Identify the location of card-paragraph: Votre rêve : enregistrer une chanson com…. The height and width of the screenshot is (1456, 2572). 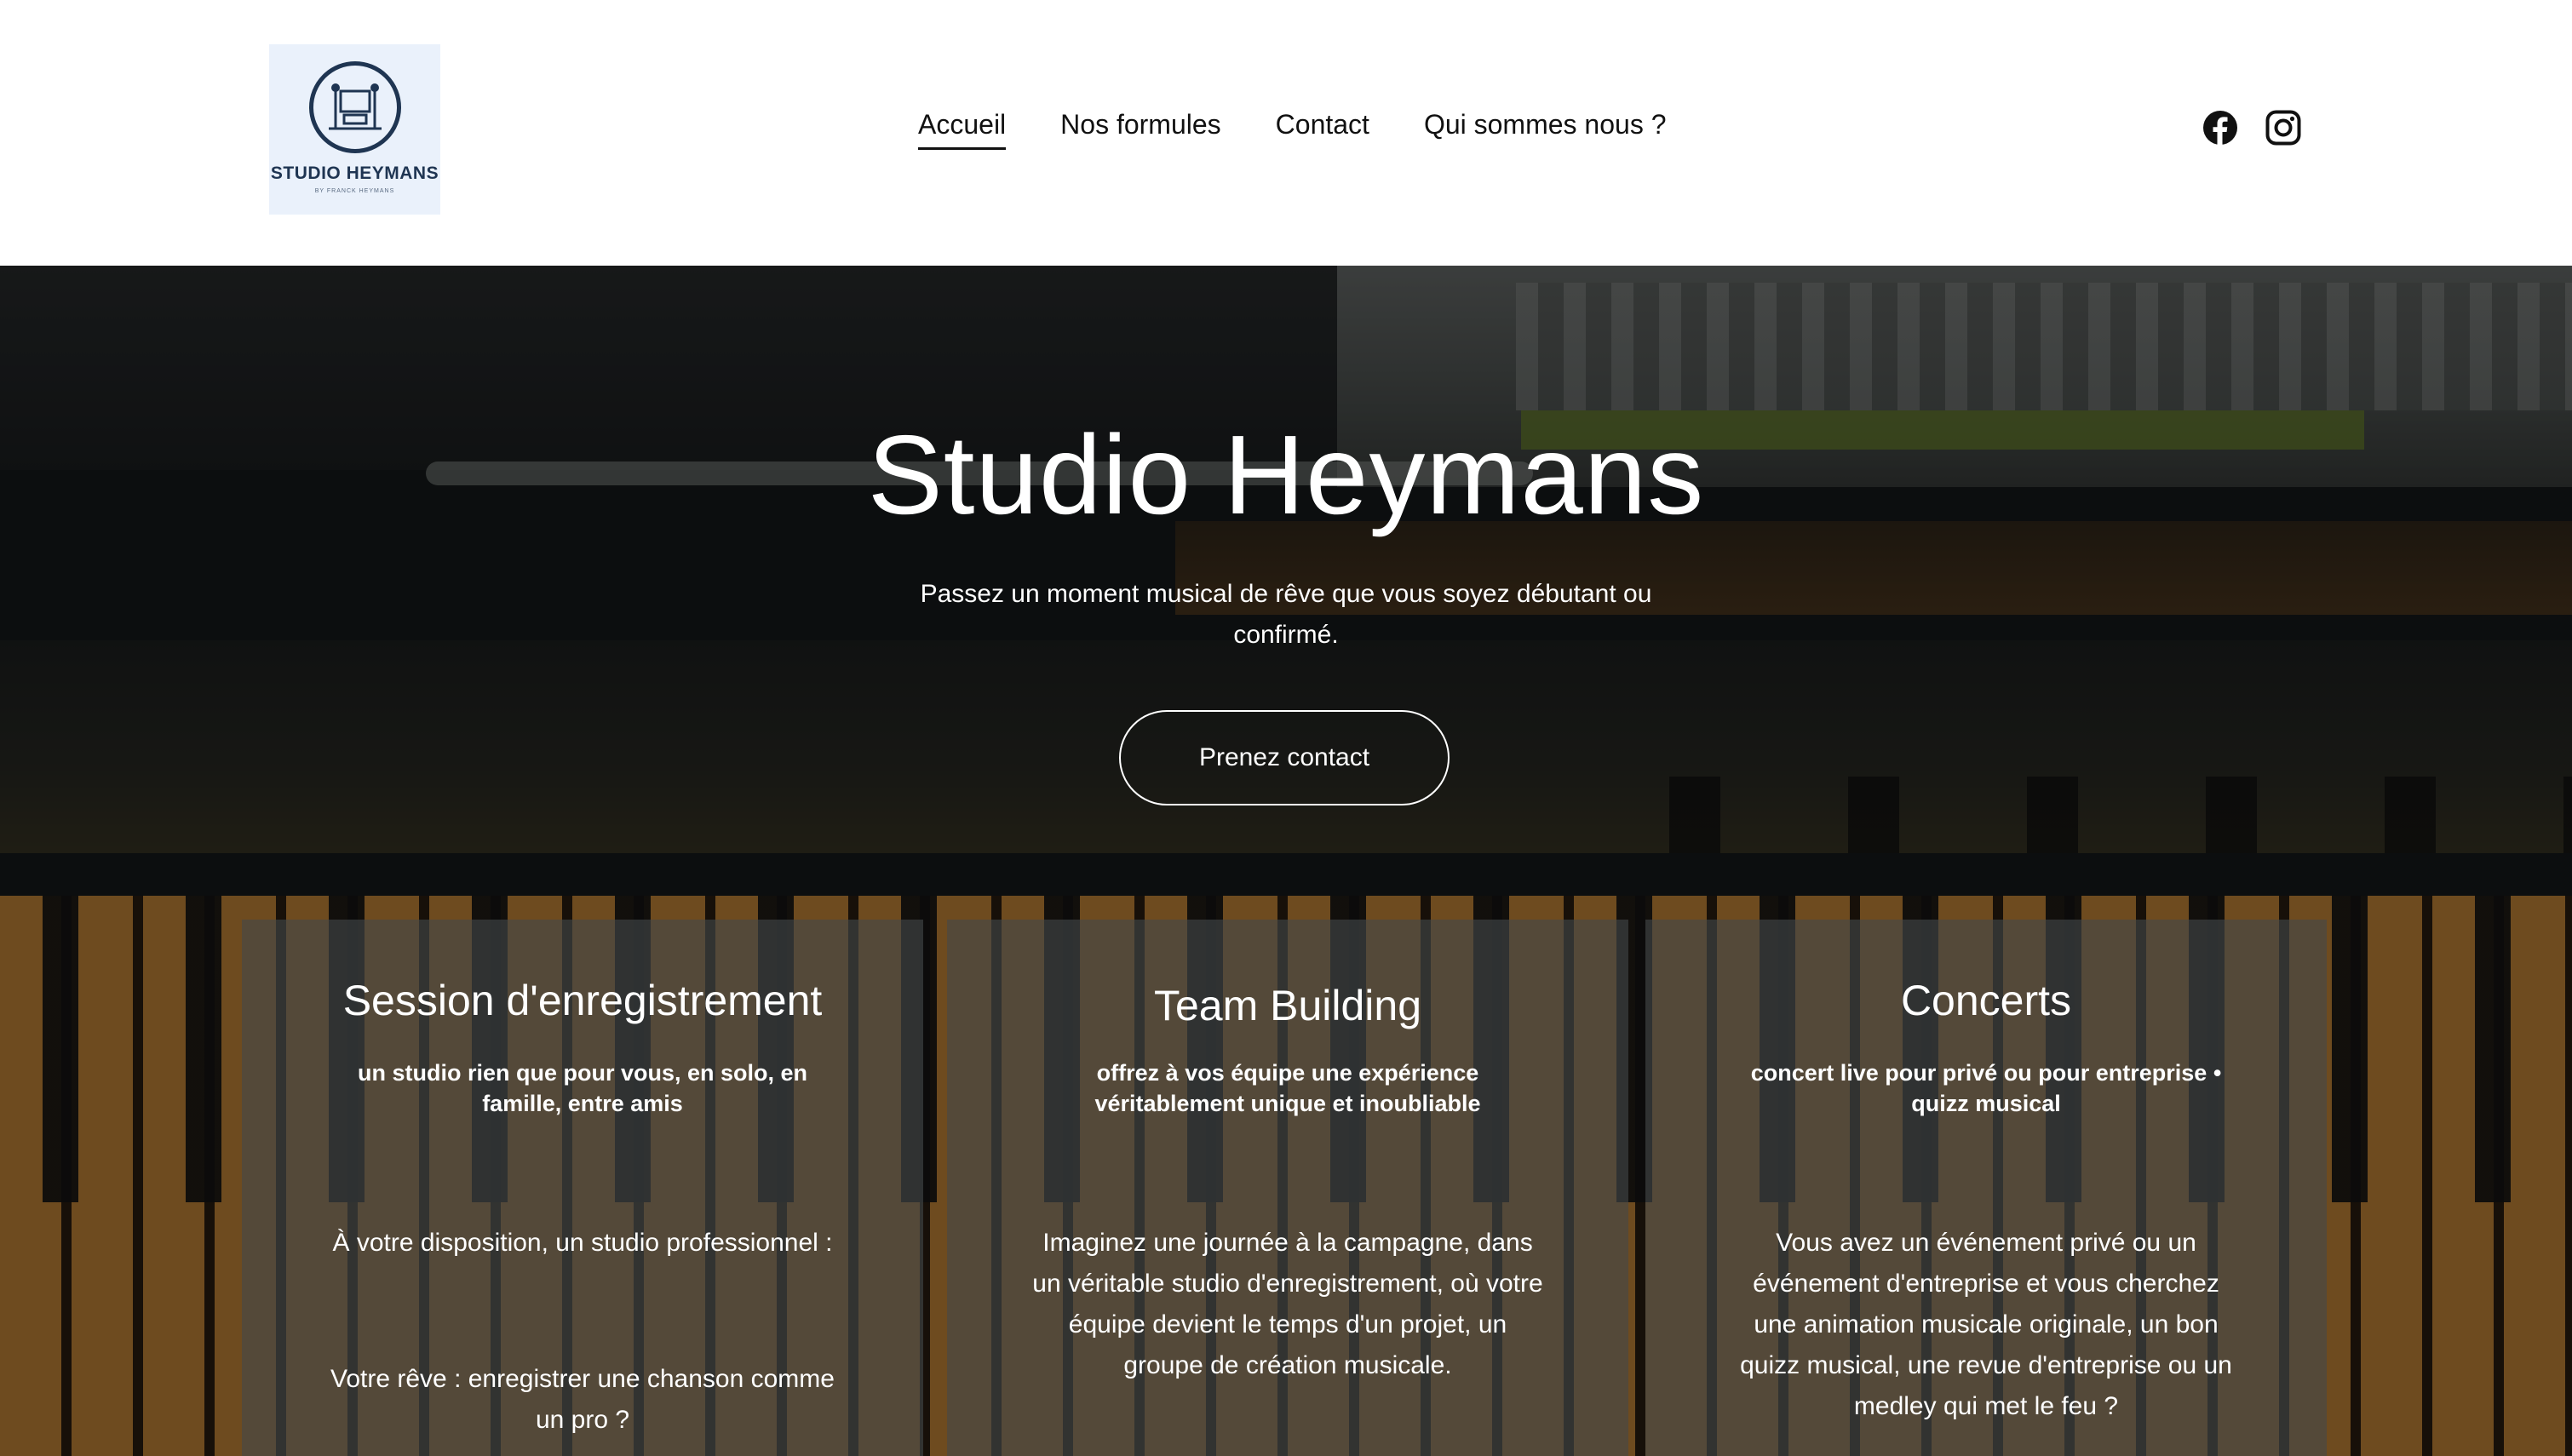
(582, 1399).